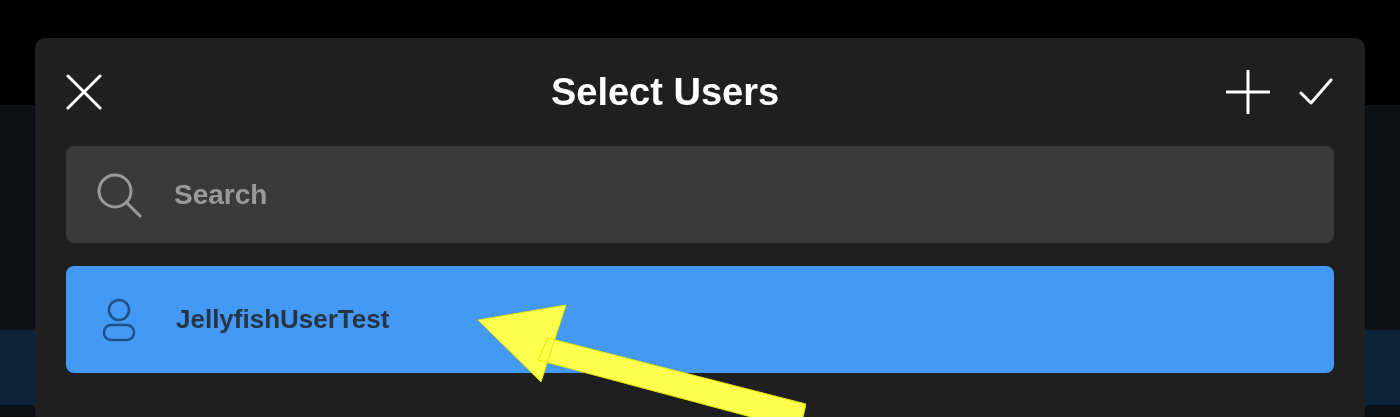 The height and width of the screenshot is (417, 1400). I want to click on search-icon, so click(119, 194).